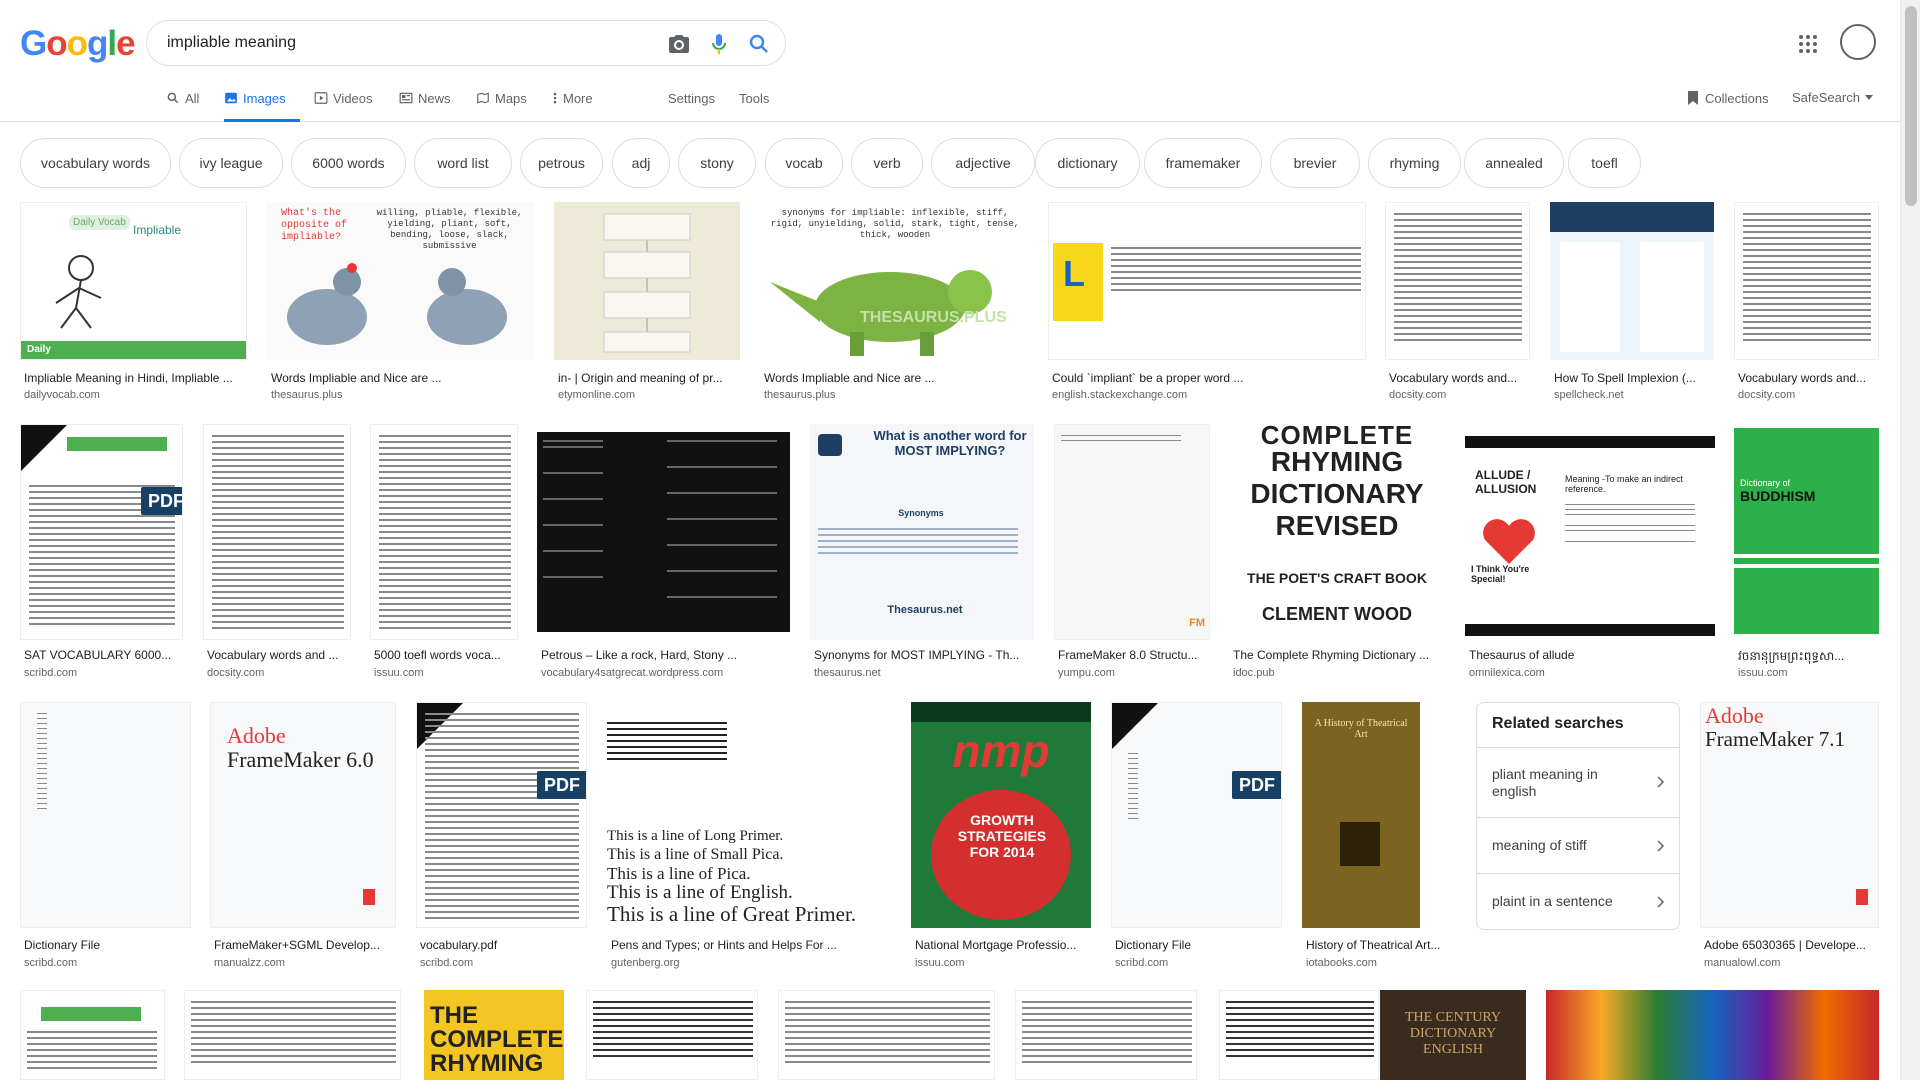 This screenshot has height=1080, width=1920. What do you see at coordinates (1806, 532) in the screenshot?
I see `thumbnail: Dictionary of BUDDHISM` at bounding box center [1806, 532].